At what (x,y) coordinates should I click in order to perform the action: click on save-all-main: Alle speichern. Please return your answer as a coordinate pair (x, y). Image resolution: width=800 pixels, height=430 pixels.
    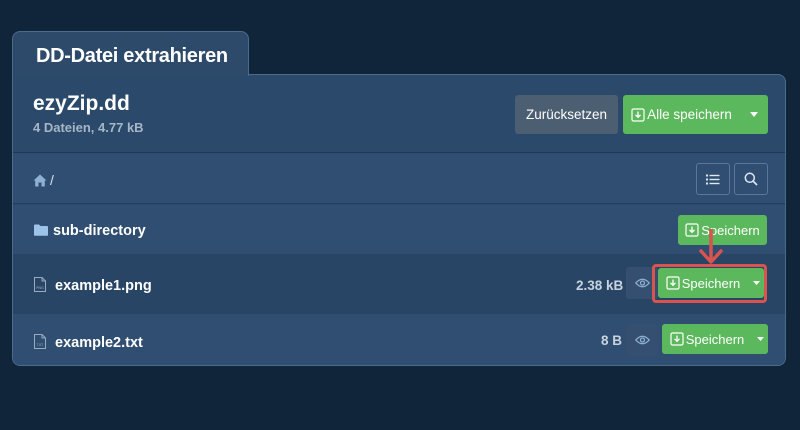
    Looking at the image, I should click on (681, 114).